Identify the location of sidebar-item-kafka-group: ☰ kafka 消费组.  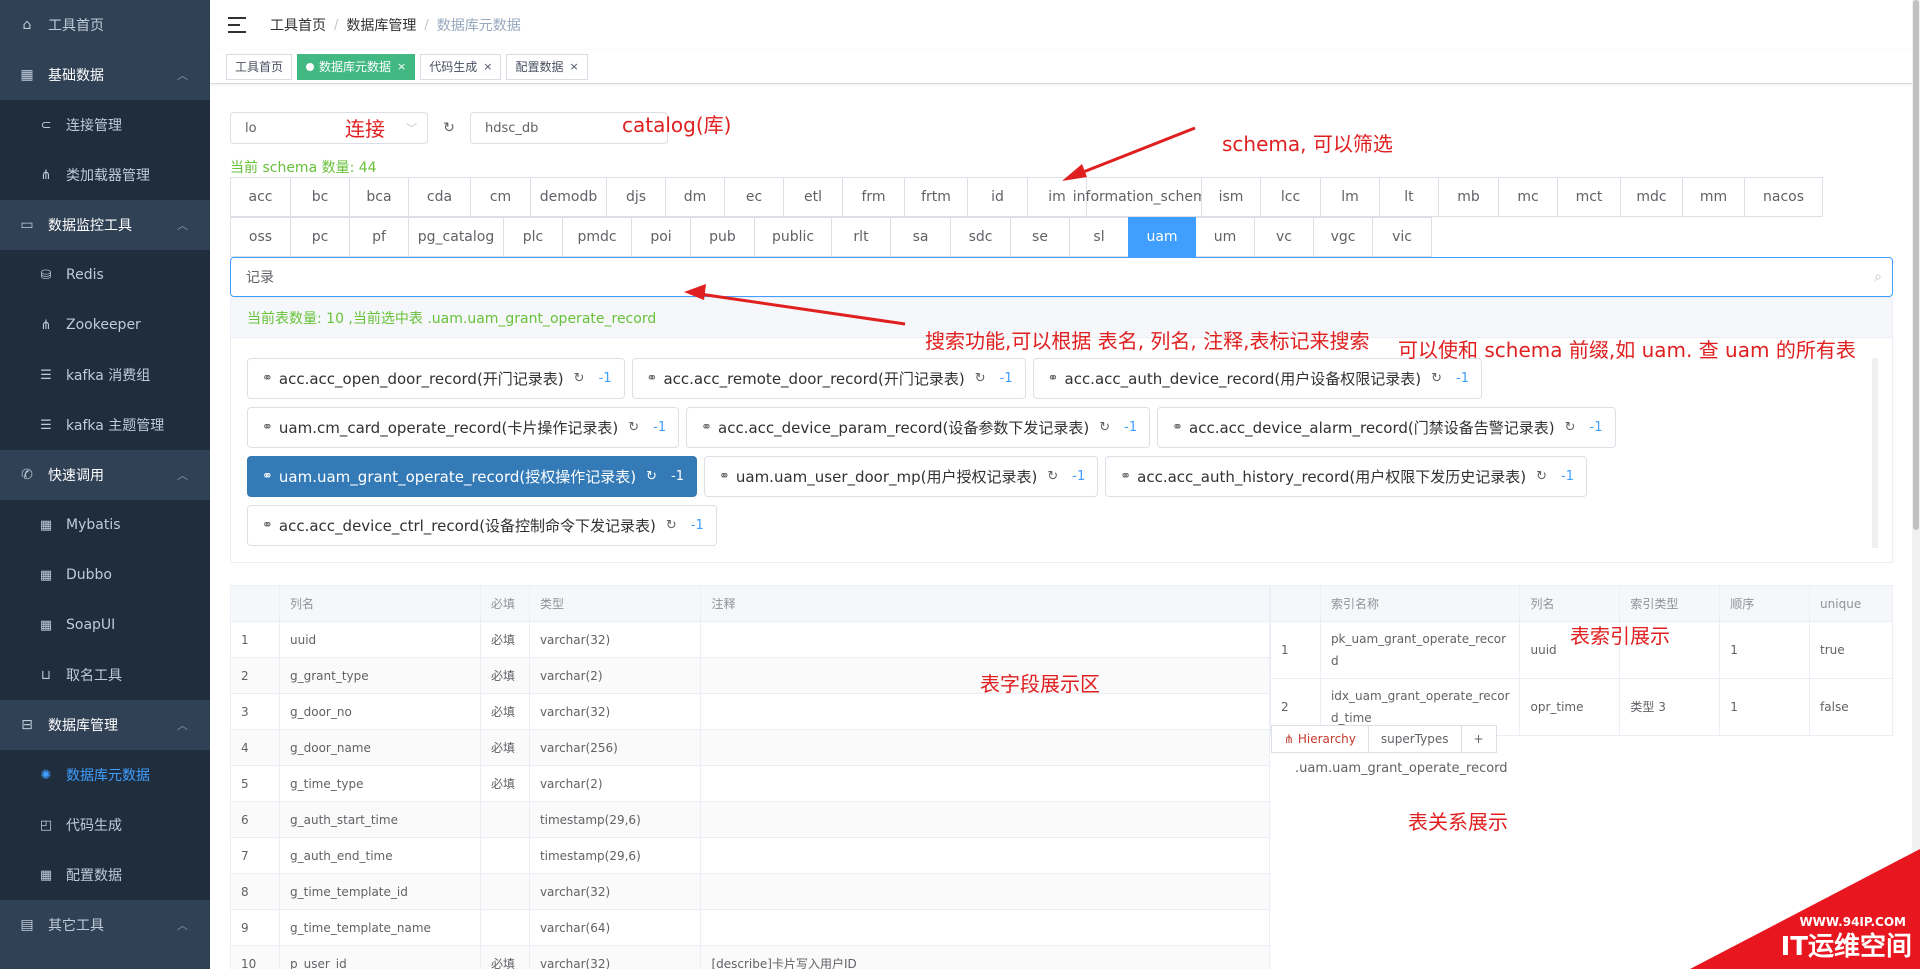
(105, 375).